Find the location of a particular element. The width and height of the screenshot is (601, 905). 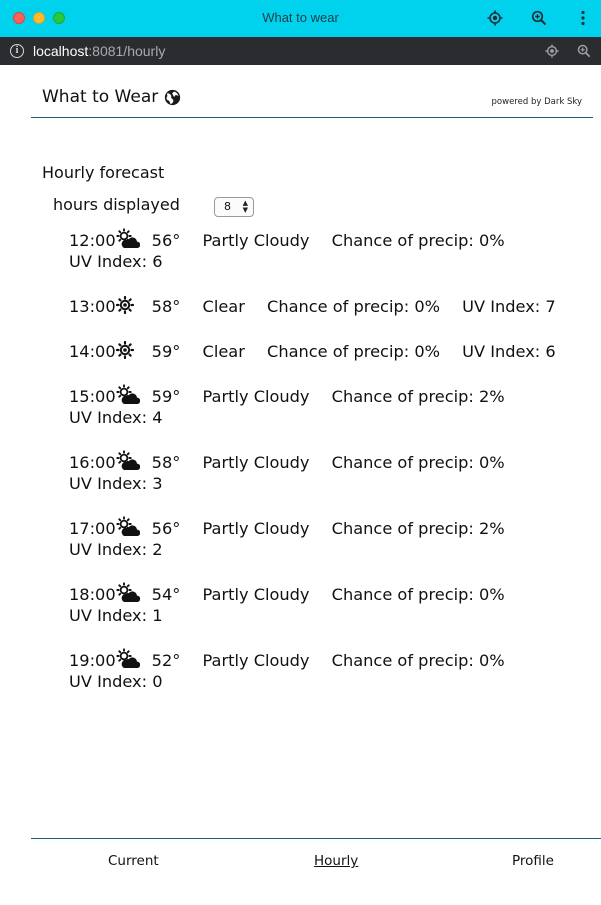

url-text: localhost:8081/hourly is located at coordinates (99, 51).